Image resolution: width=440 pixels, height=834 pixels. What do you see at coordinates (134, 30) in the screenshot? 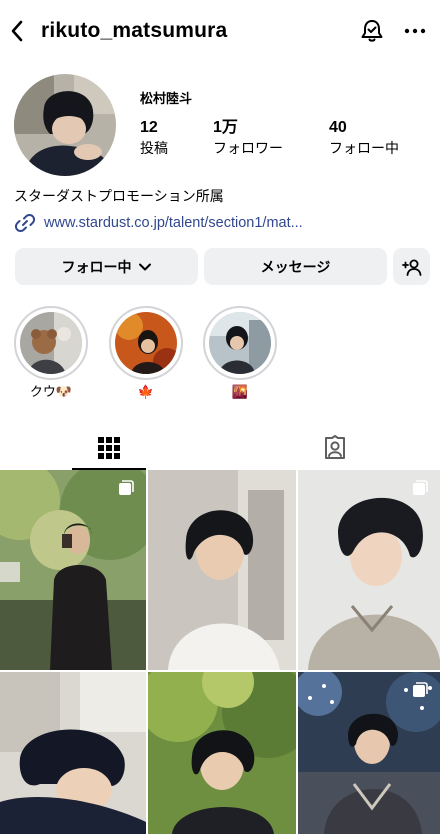
I see `profile-username: rikuto_matsumura` at bounding box center [134, 30].